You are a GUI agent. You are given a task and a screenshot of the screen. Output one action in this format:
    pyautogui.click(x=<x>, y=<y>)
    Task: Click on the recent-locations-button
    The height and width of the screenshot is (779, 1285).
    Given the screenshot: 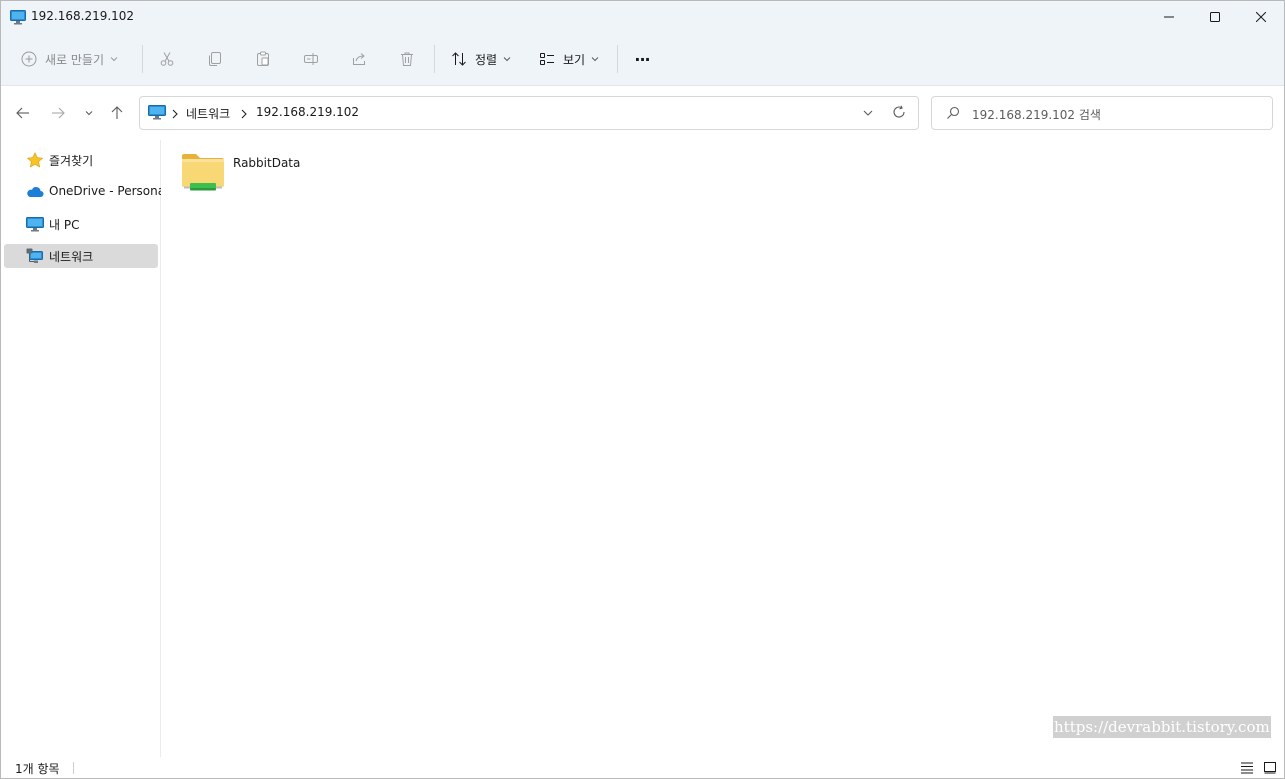 What is the action you would take?
    pyautogui.click(x=89, y=113)
    